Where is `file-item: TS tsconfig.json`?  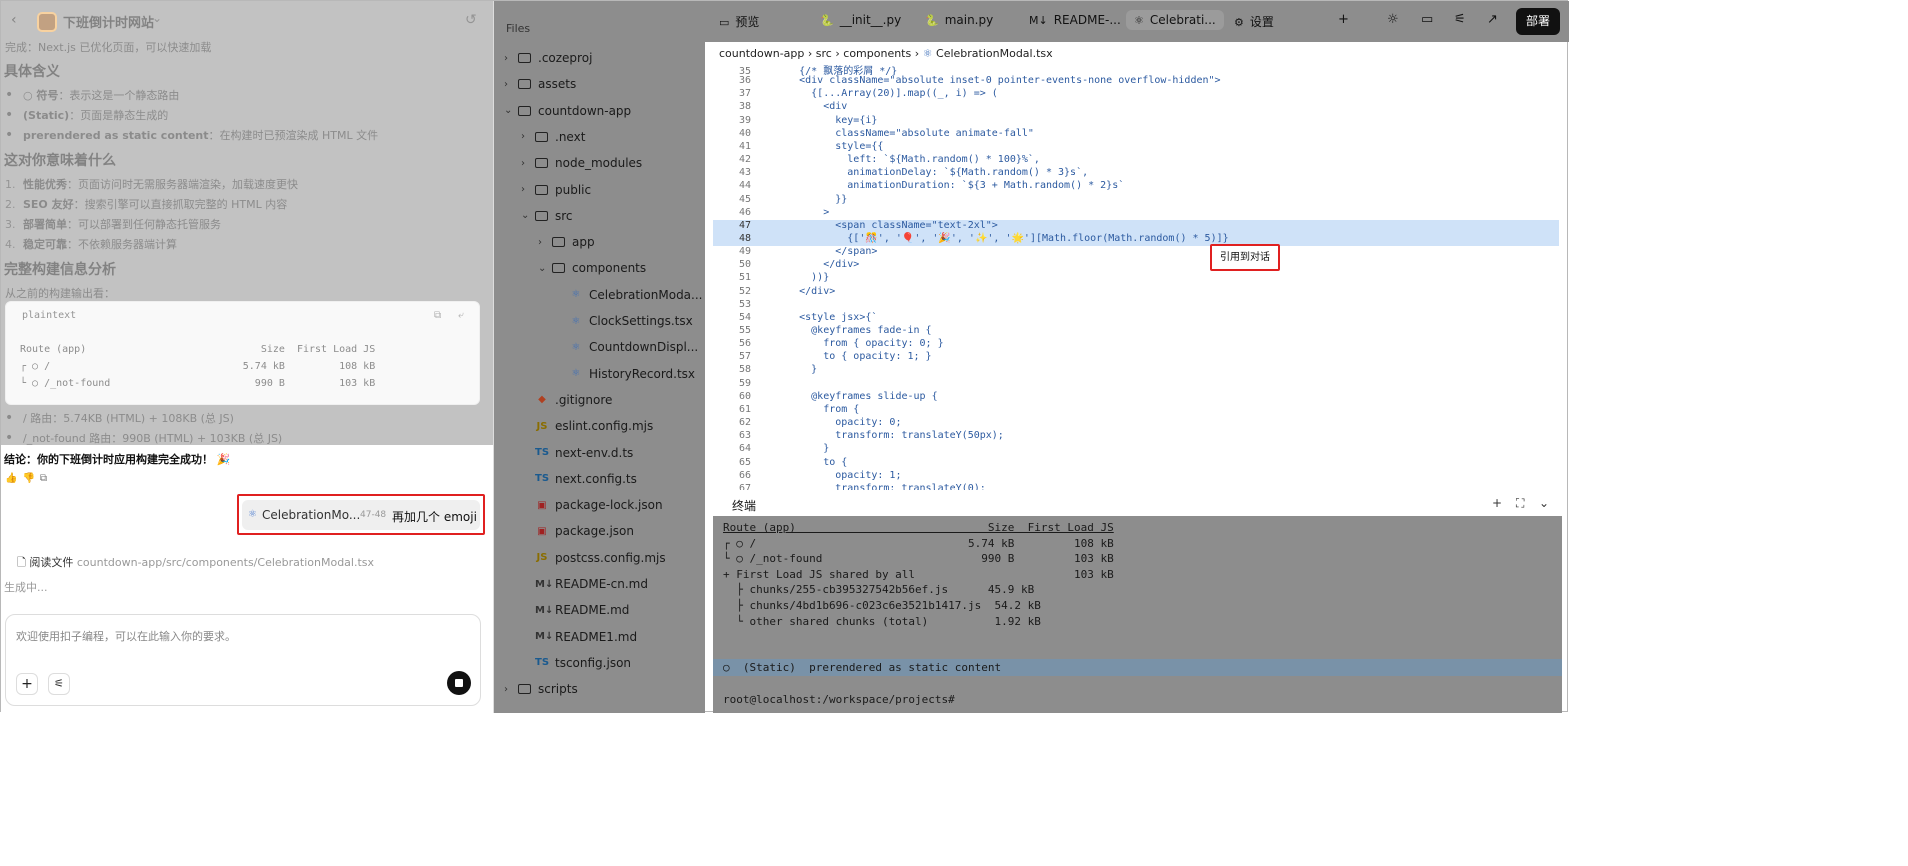
file-item: TS tsconfig.json is located at coordinates (576, 663).